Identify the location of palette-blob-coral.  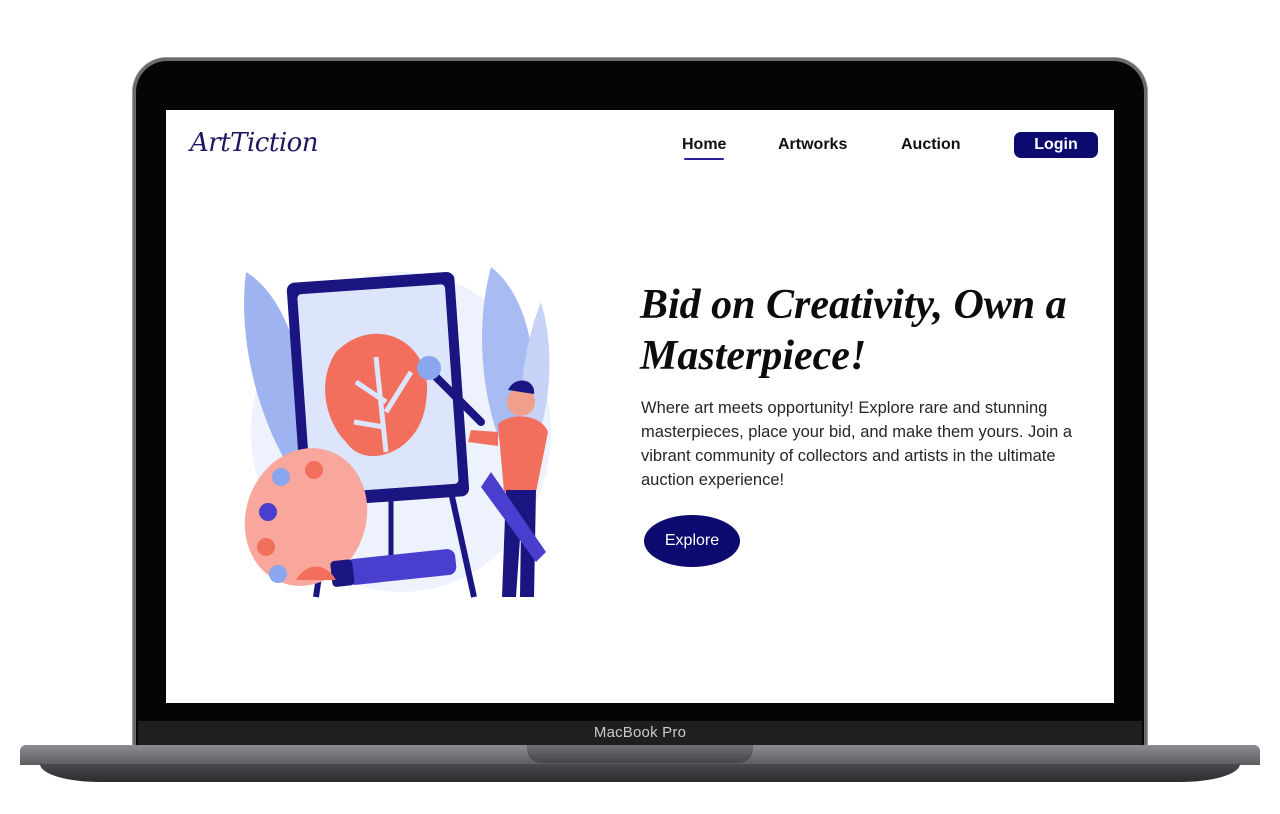
(314, 470).